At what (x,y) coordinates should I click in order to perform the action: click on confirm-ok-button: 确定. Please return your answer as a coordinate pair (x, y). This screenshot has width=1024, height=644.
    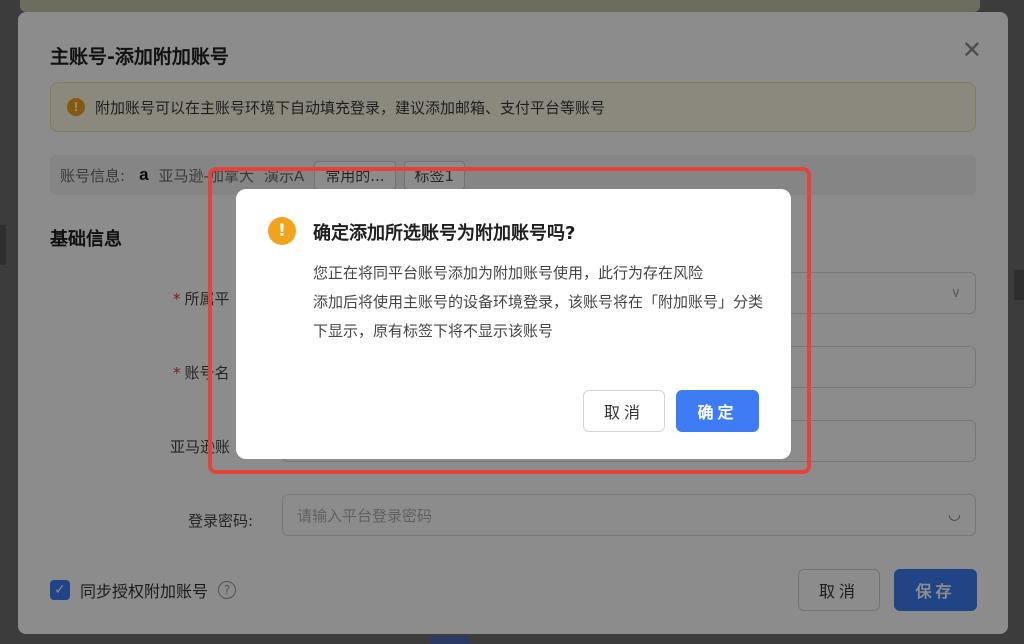
    Looking at the image, I should click on (717, 411).